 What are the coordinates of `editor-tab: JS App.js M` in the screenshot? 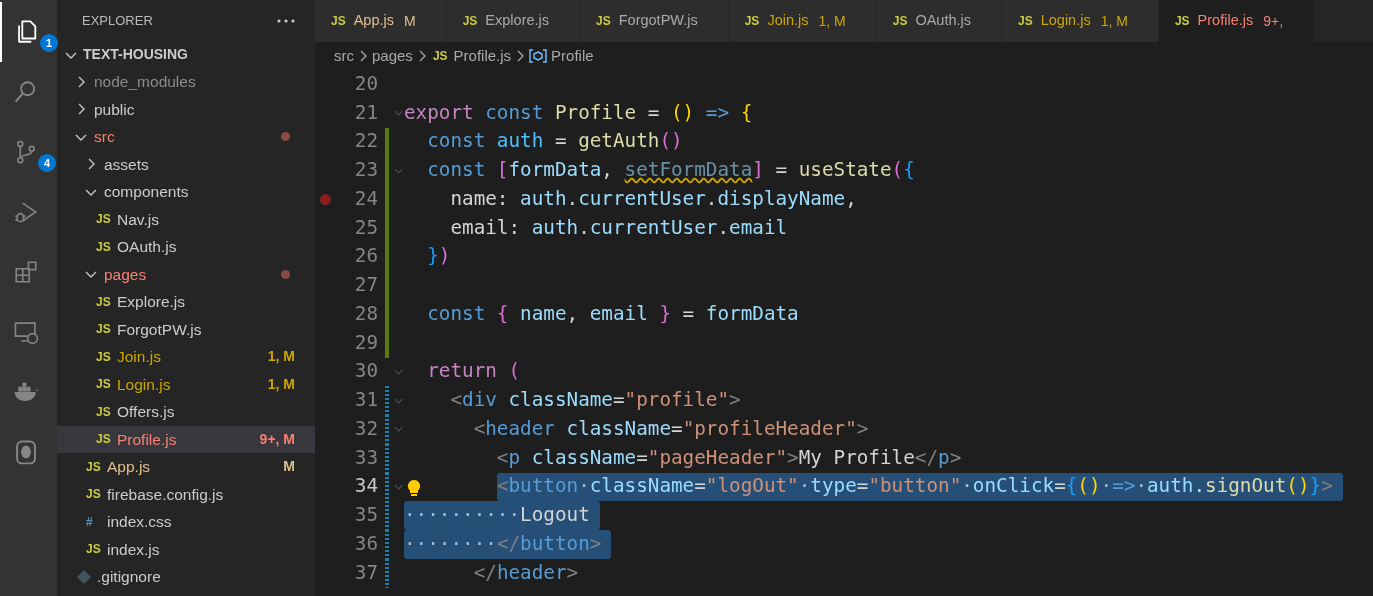 It's located at (381, 21).